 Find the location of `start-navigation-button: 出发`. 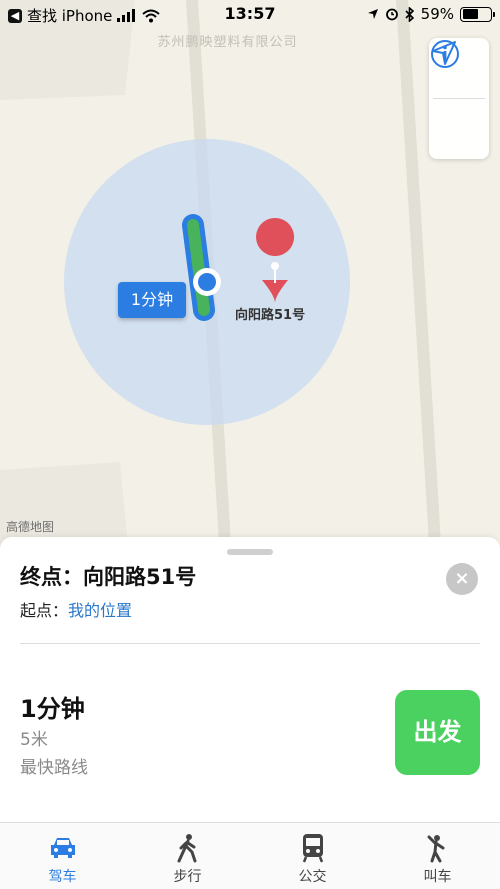

start-navigation-button: 出发 is located at coordinates (437, 732).